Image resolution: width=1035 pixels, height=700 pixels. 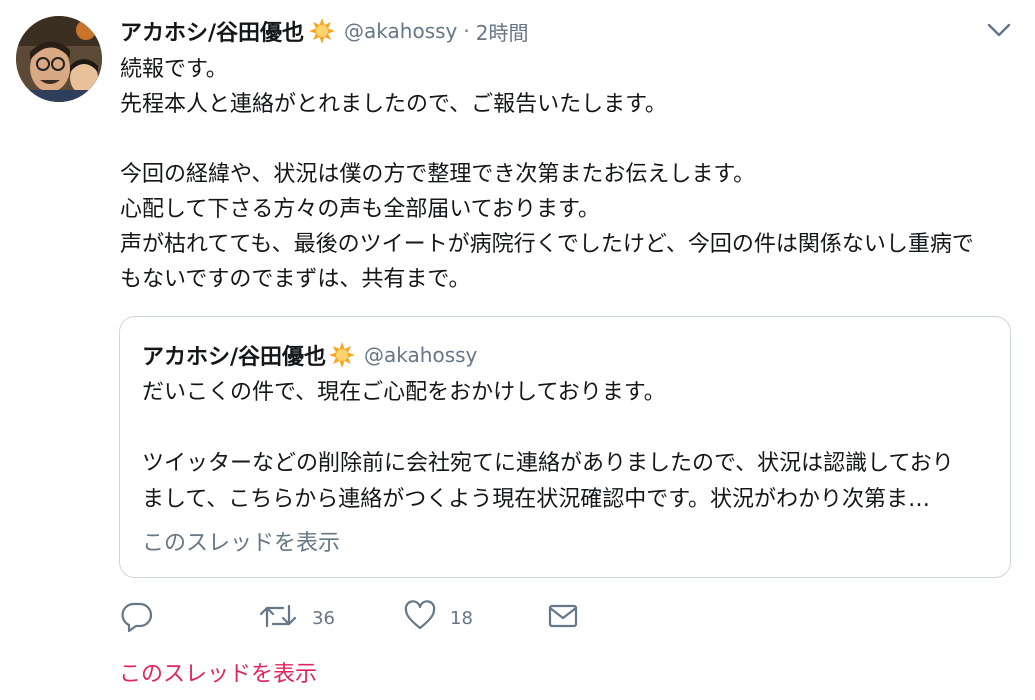 What do you see at coordinates (360, 209) in the screenshot?
I see `tweet-line: 心配して下さる方々の声も全部届いております。` at bounding box center [360, 209].